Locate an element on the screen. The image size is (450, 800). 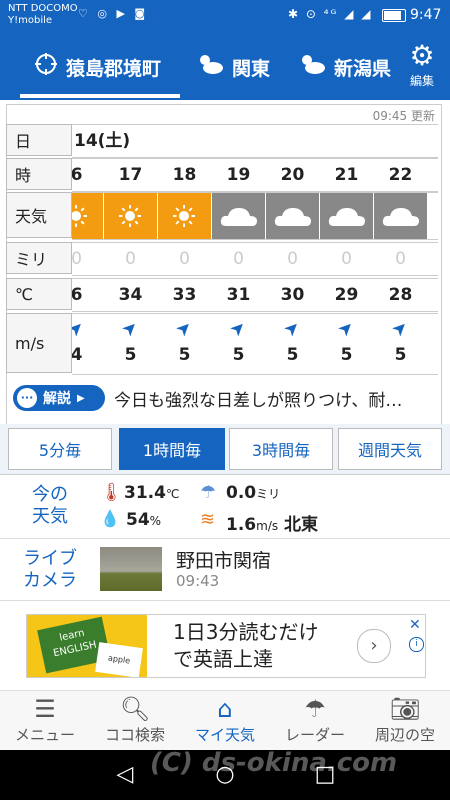
live-camera-label: ライブ カメラ is located at coordinates (50, 569).